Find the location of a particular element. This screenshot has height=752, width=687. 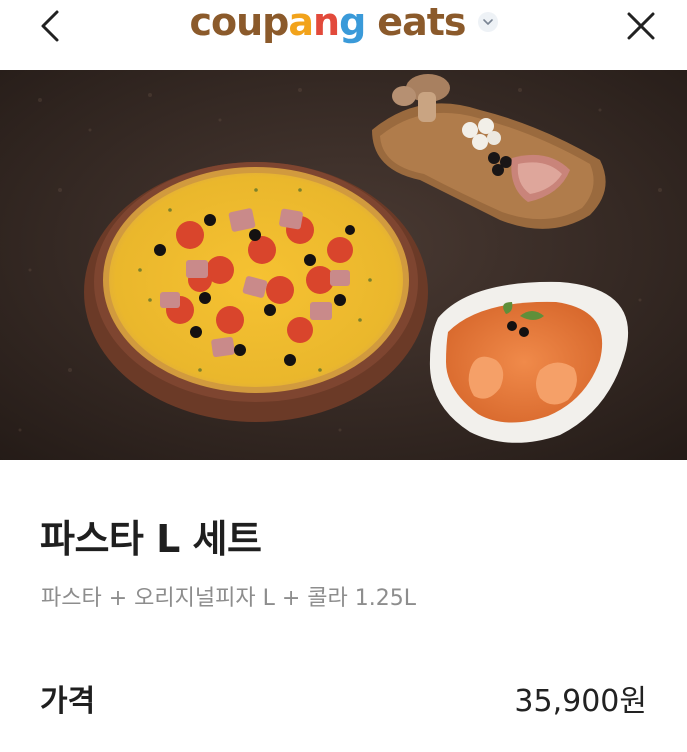

logo-letter: t is located at coordinates (435, 22).